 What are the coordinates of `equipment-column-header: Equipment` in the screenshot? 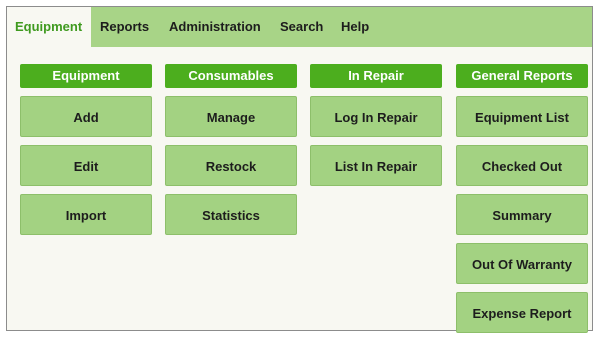 It's located at (86, 76).